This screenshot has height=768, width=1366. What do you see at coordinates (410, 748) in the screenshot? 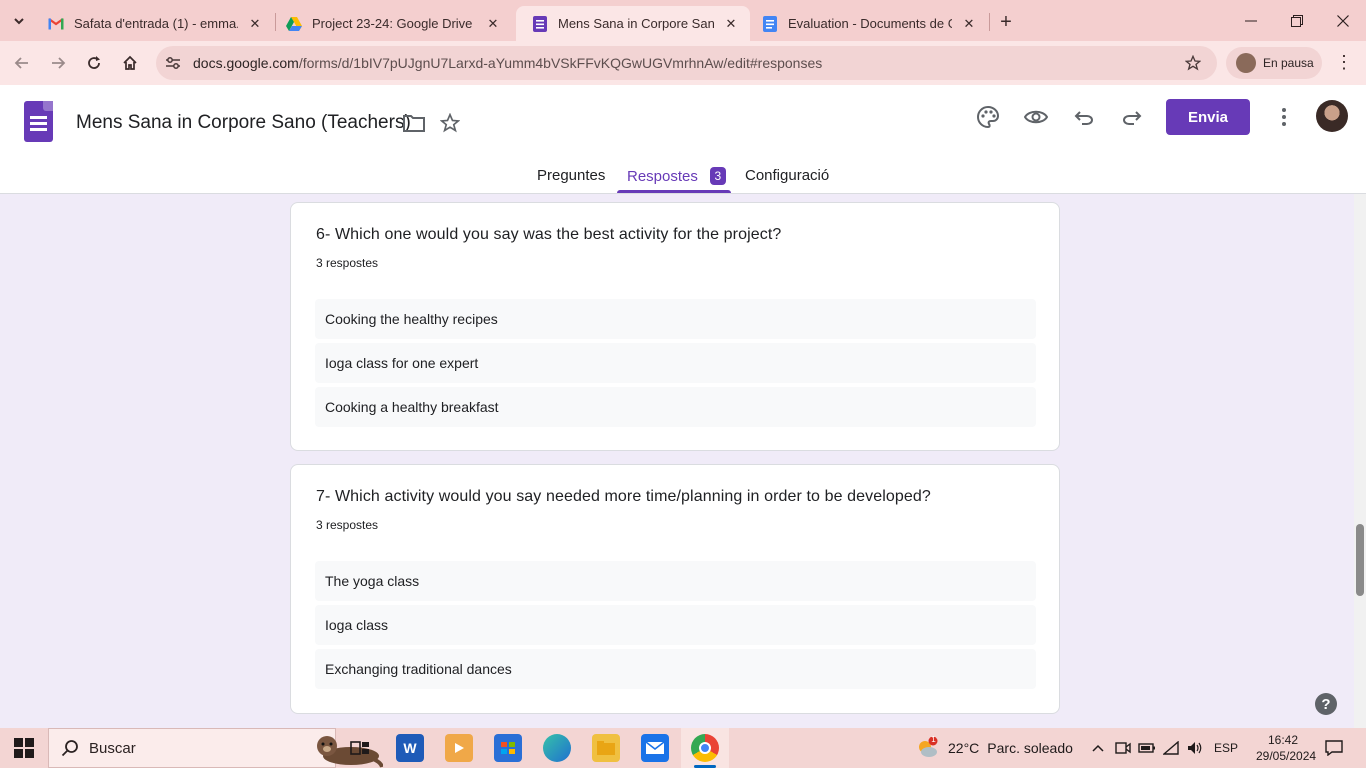
I see `word-app-icon: W` at bounding box center [410, 748].